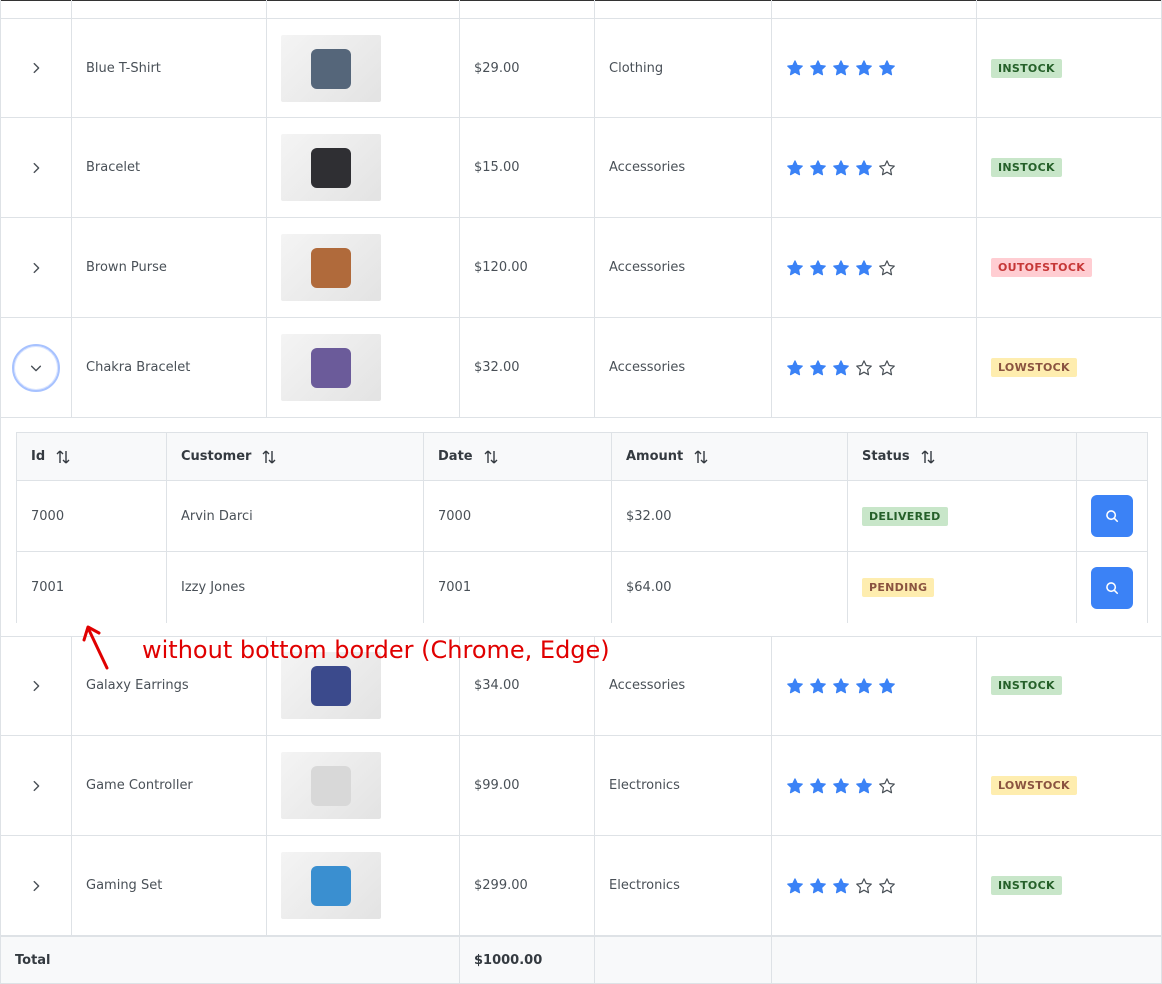 The image size is (1162, 984). I want to click on order-status-cell: PENDING, so click(962, 587).